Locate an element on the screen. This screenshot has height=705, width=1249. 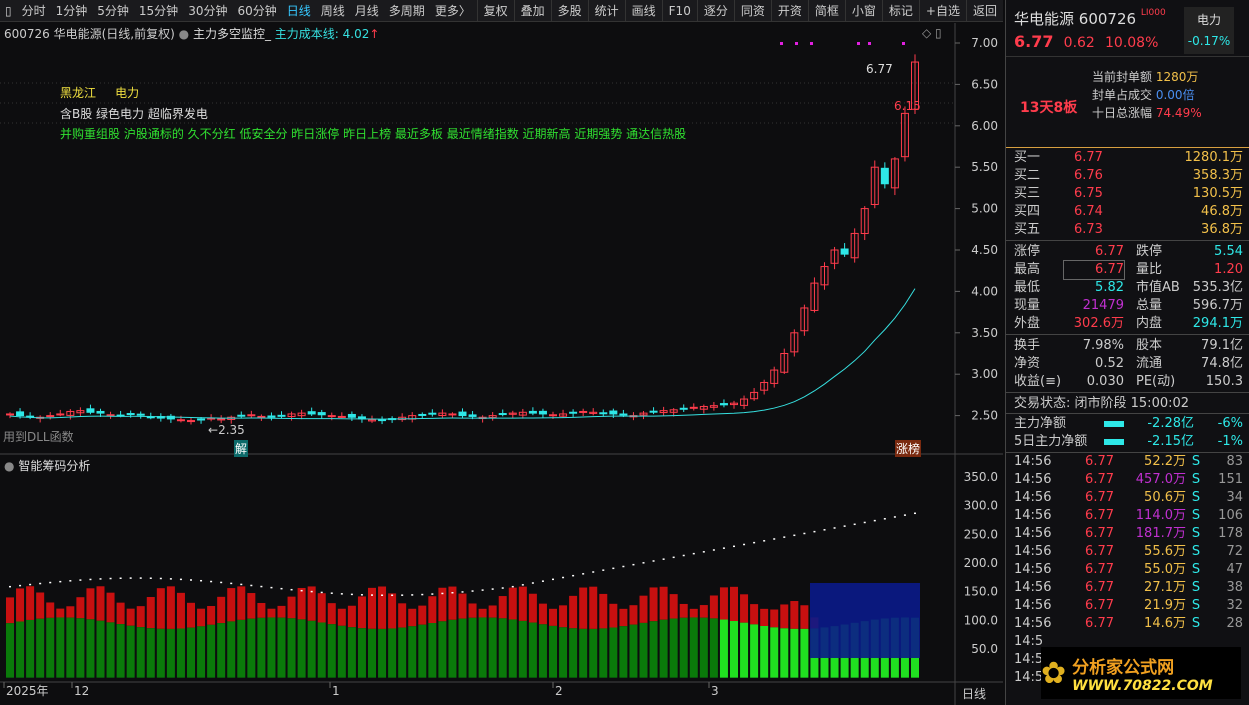
period-tab: 15分钟 is located at coordinates (158, 10).